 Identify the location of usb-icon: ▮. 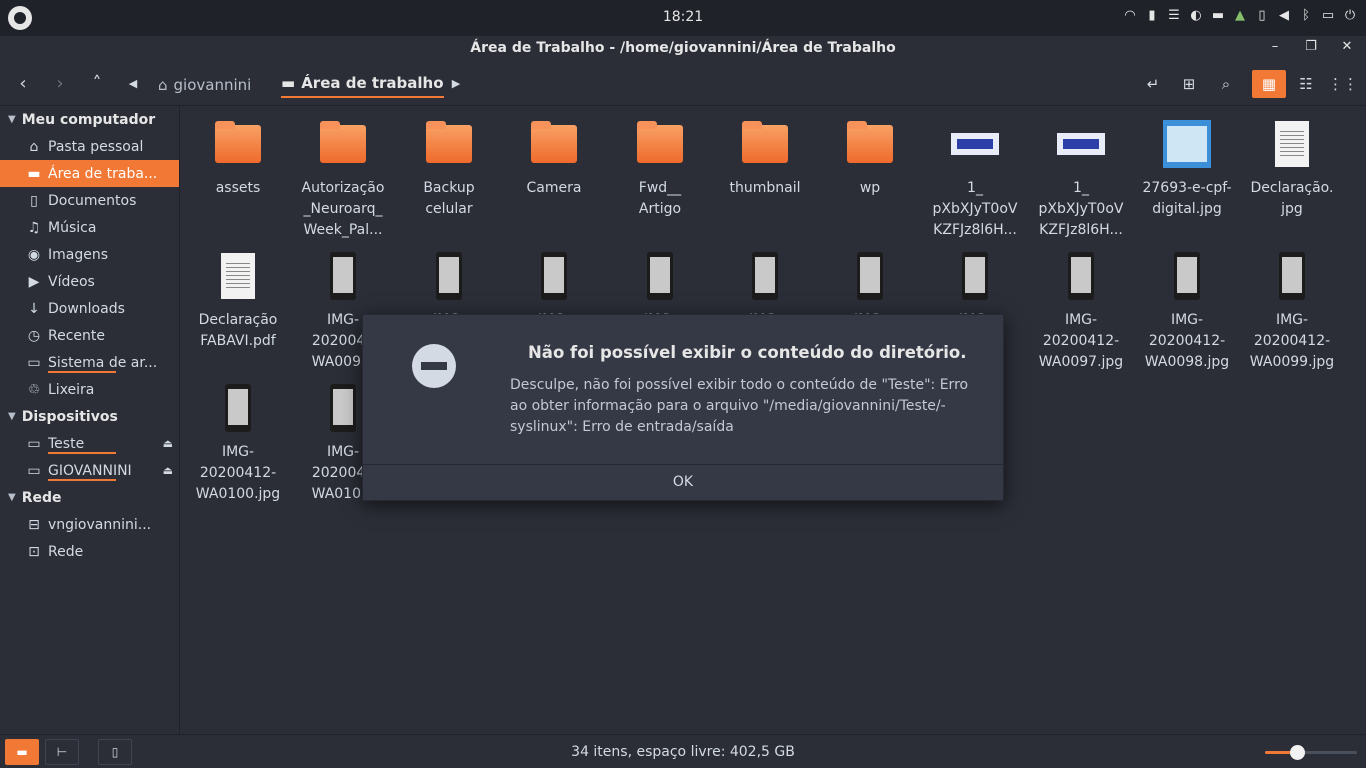
(1152, 16).